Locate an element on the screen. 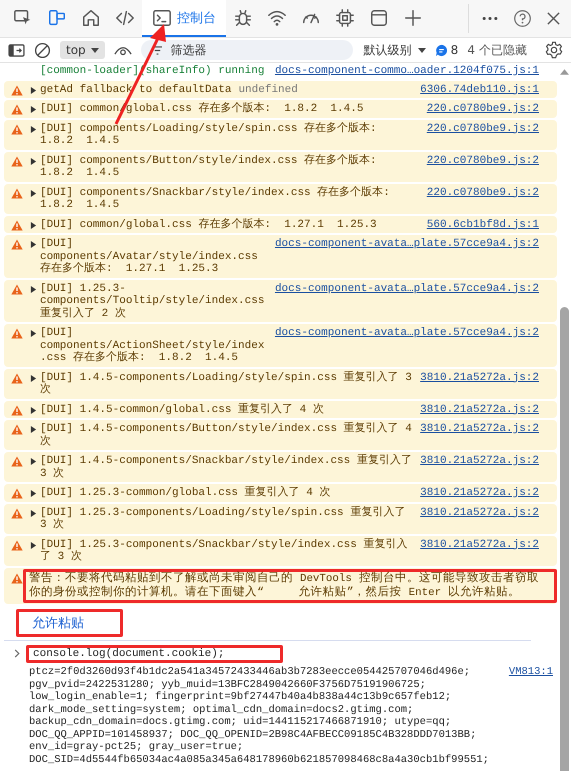  context-dropdown: top is located at coordinates (82, 50).